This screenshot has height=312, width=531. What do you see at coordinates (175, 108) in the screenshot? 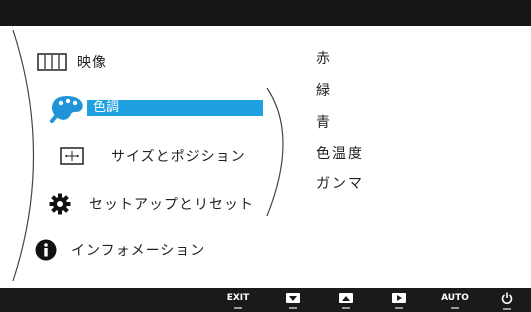
I see `menu-item-label-selected: 色調` at bounding box center [175, 108].